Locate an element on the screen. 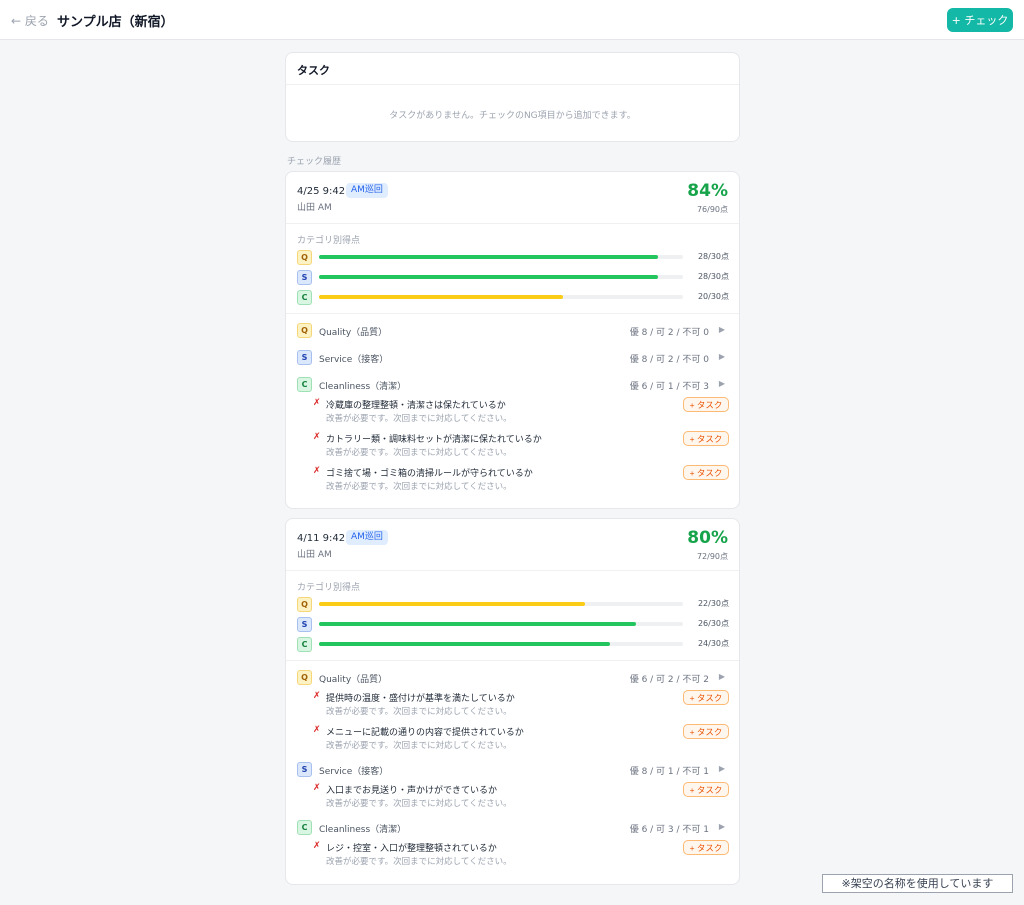 This screenshot has height=905, width=1024. record-header: 4/11 9:42 AM巡回 山田 AM 80% 72/90点 is located at coordinates (512, 545).